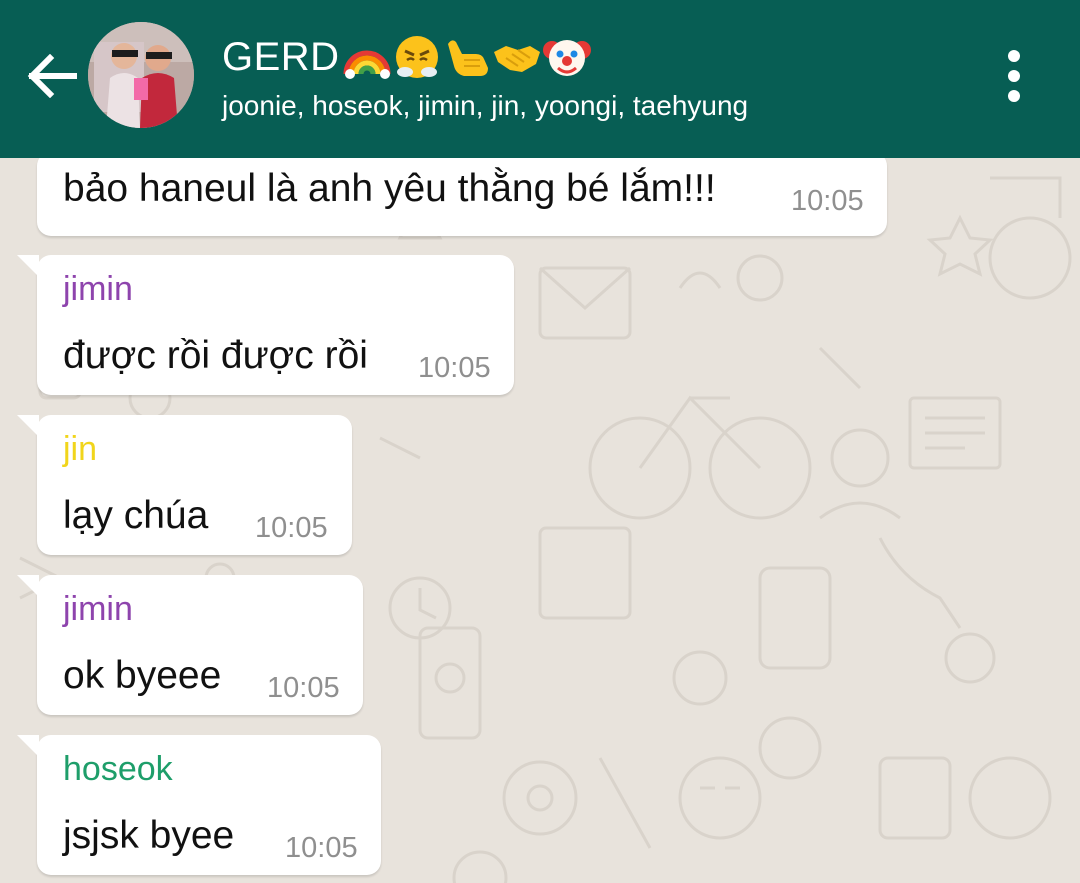 The image size is (1080, 883). What do you see at coordinates (1014, 76) in the screenshot?
I see `more-options-button` at bounding box center [1014, 76].